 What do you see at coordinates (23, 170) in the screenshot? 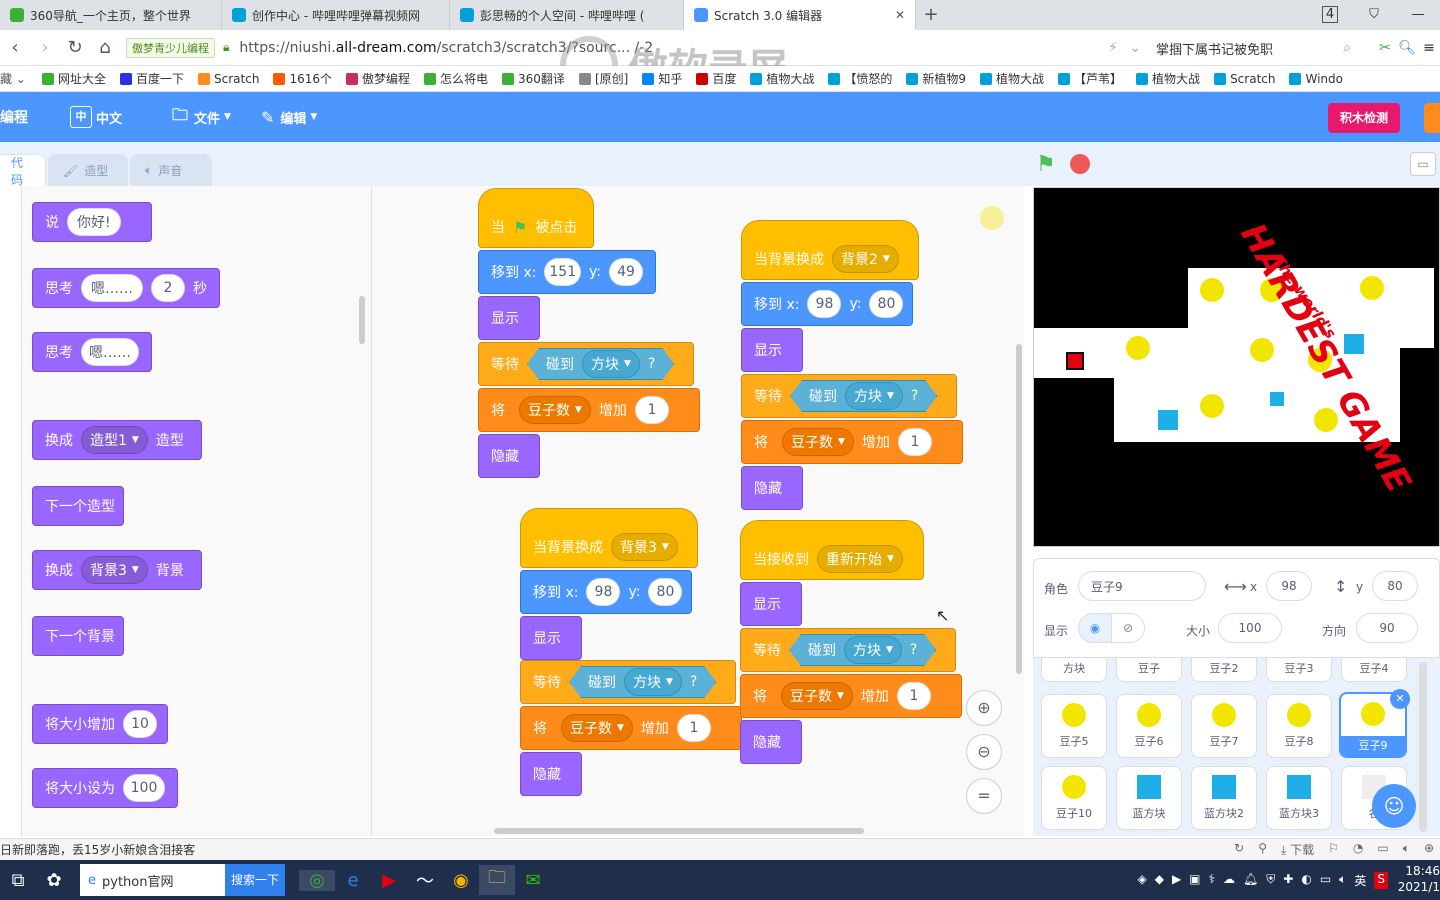
I see `tab-code: 代码` at bounding box center [23, 170].